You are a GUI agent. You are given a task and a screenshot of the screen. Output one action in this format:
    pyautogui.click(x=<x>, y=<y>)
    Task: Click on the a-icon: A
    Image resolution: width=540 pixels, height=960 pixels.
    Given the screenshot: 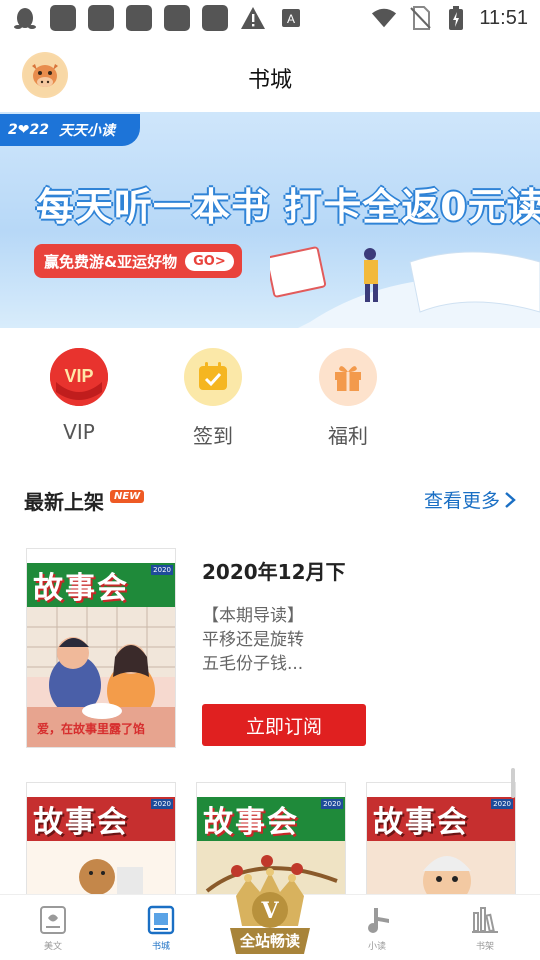 What is the action you would take?
    pyautogui.click(x=291, y=18)
    